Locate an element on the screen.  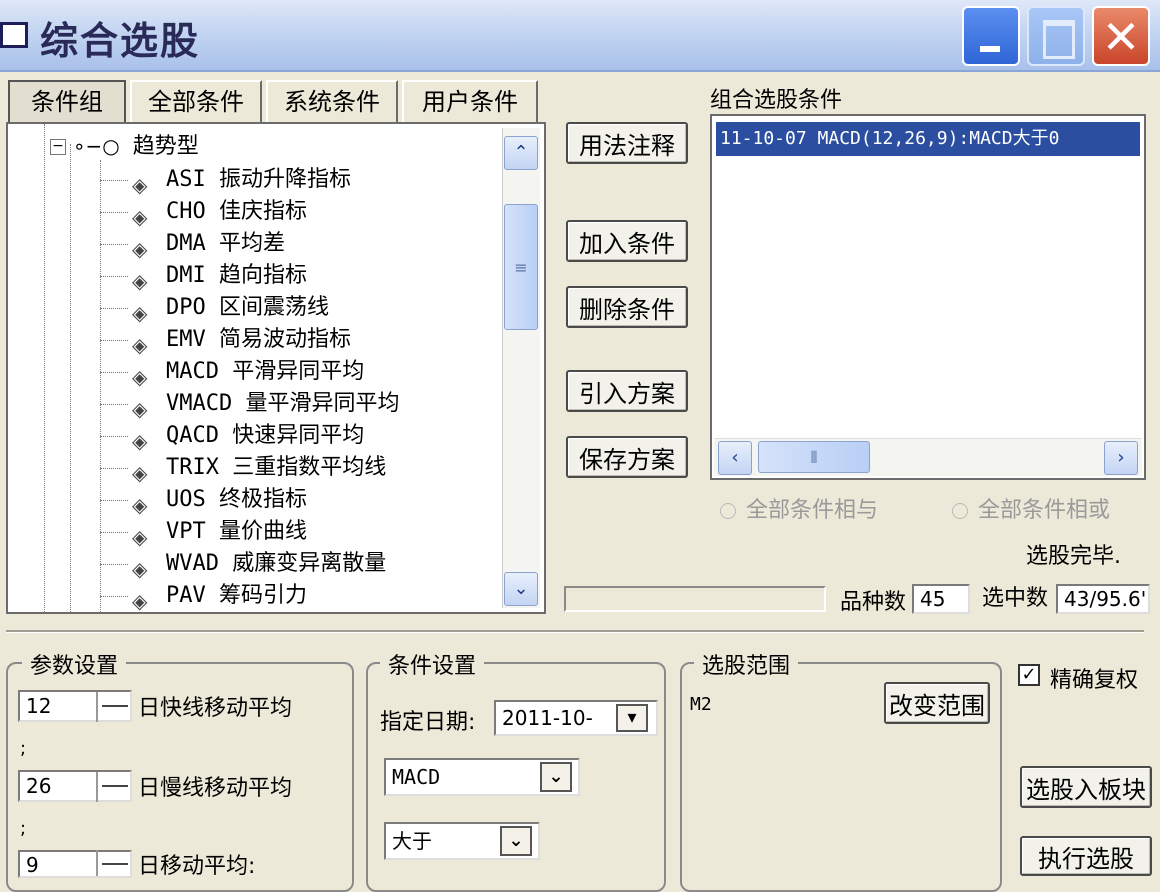
minimize-button is located at coordinates (991, 36).